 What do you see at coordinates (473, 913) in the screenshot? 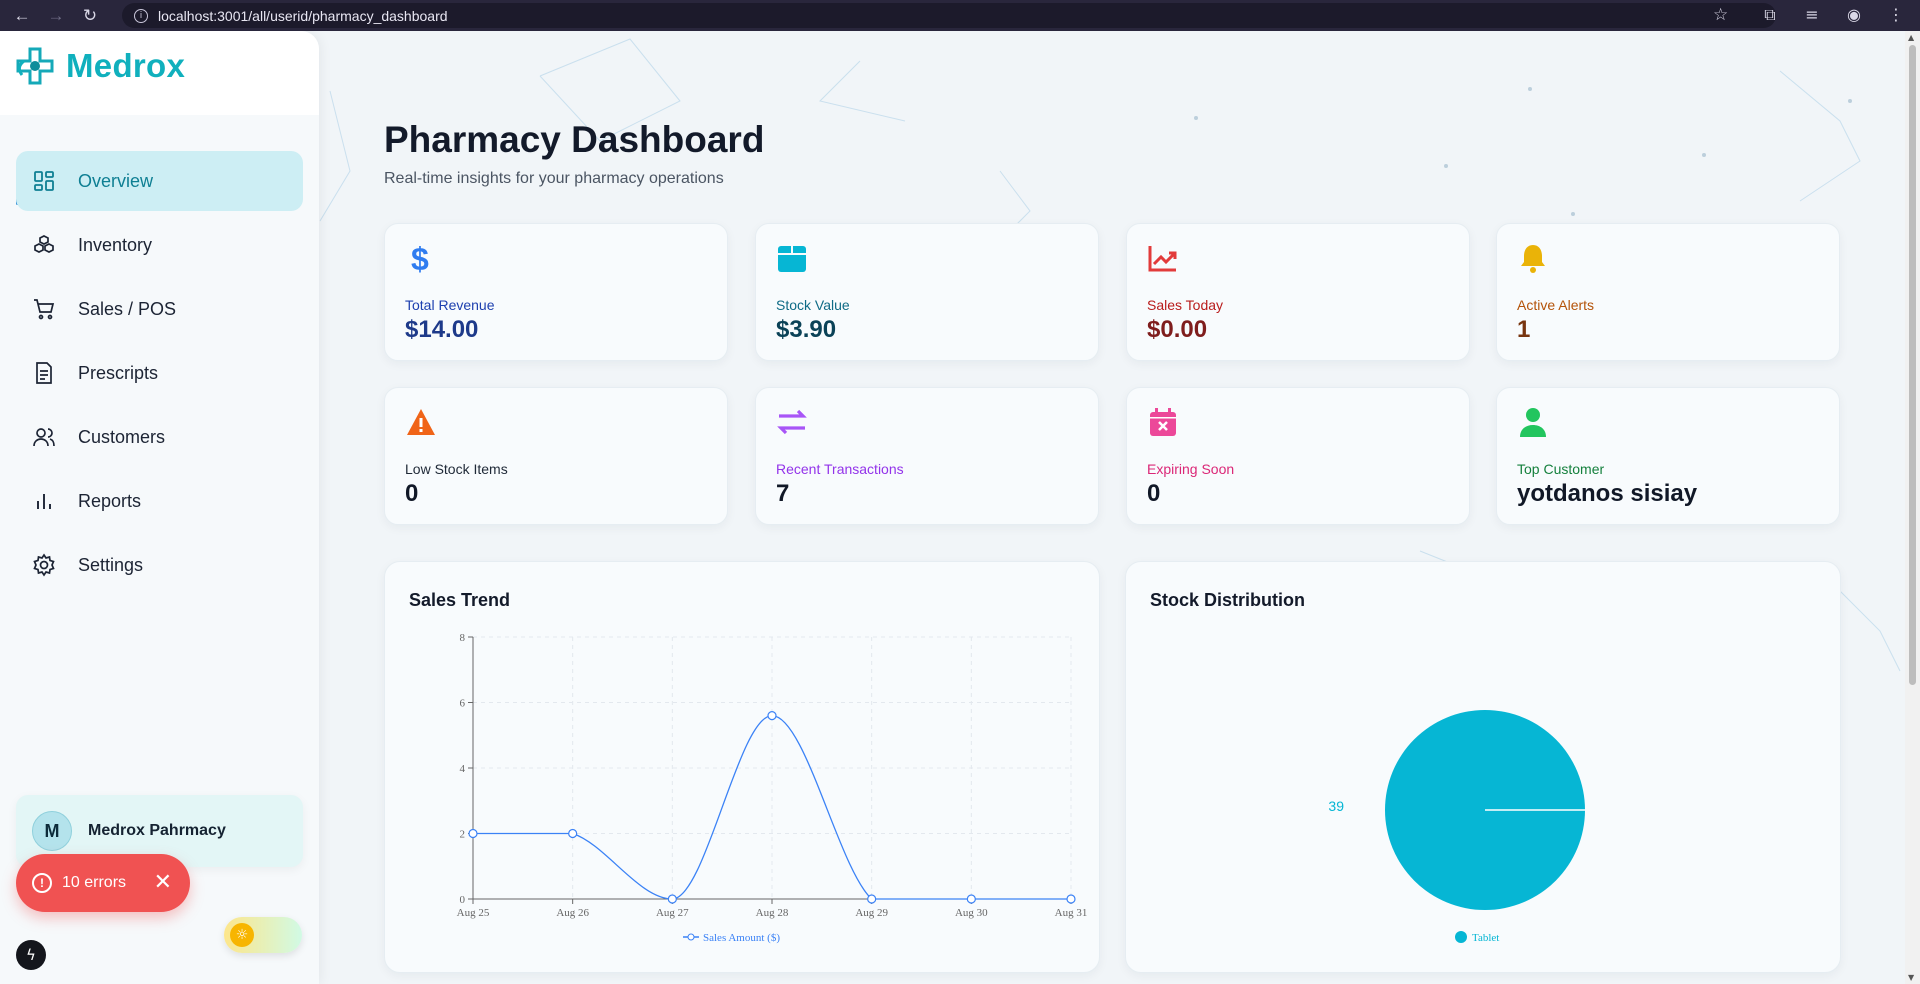
I see `x-tick-label: Aug 25` at bounding box center [473, 913].